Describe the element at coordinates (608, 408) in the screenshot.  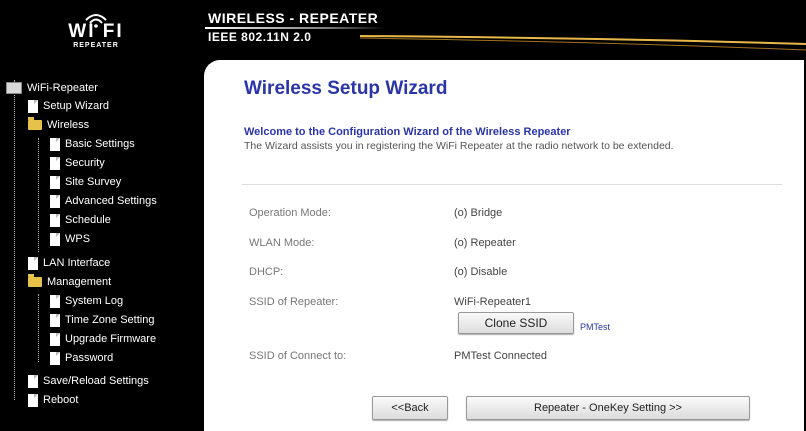
I see `onekey-setting-button: Repeater - OneKey Setting >>` at that location.